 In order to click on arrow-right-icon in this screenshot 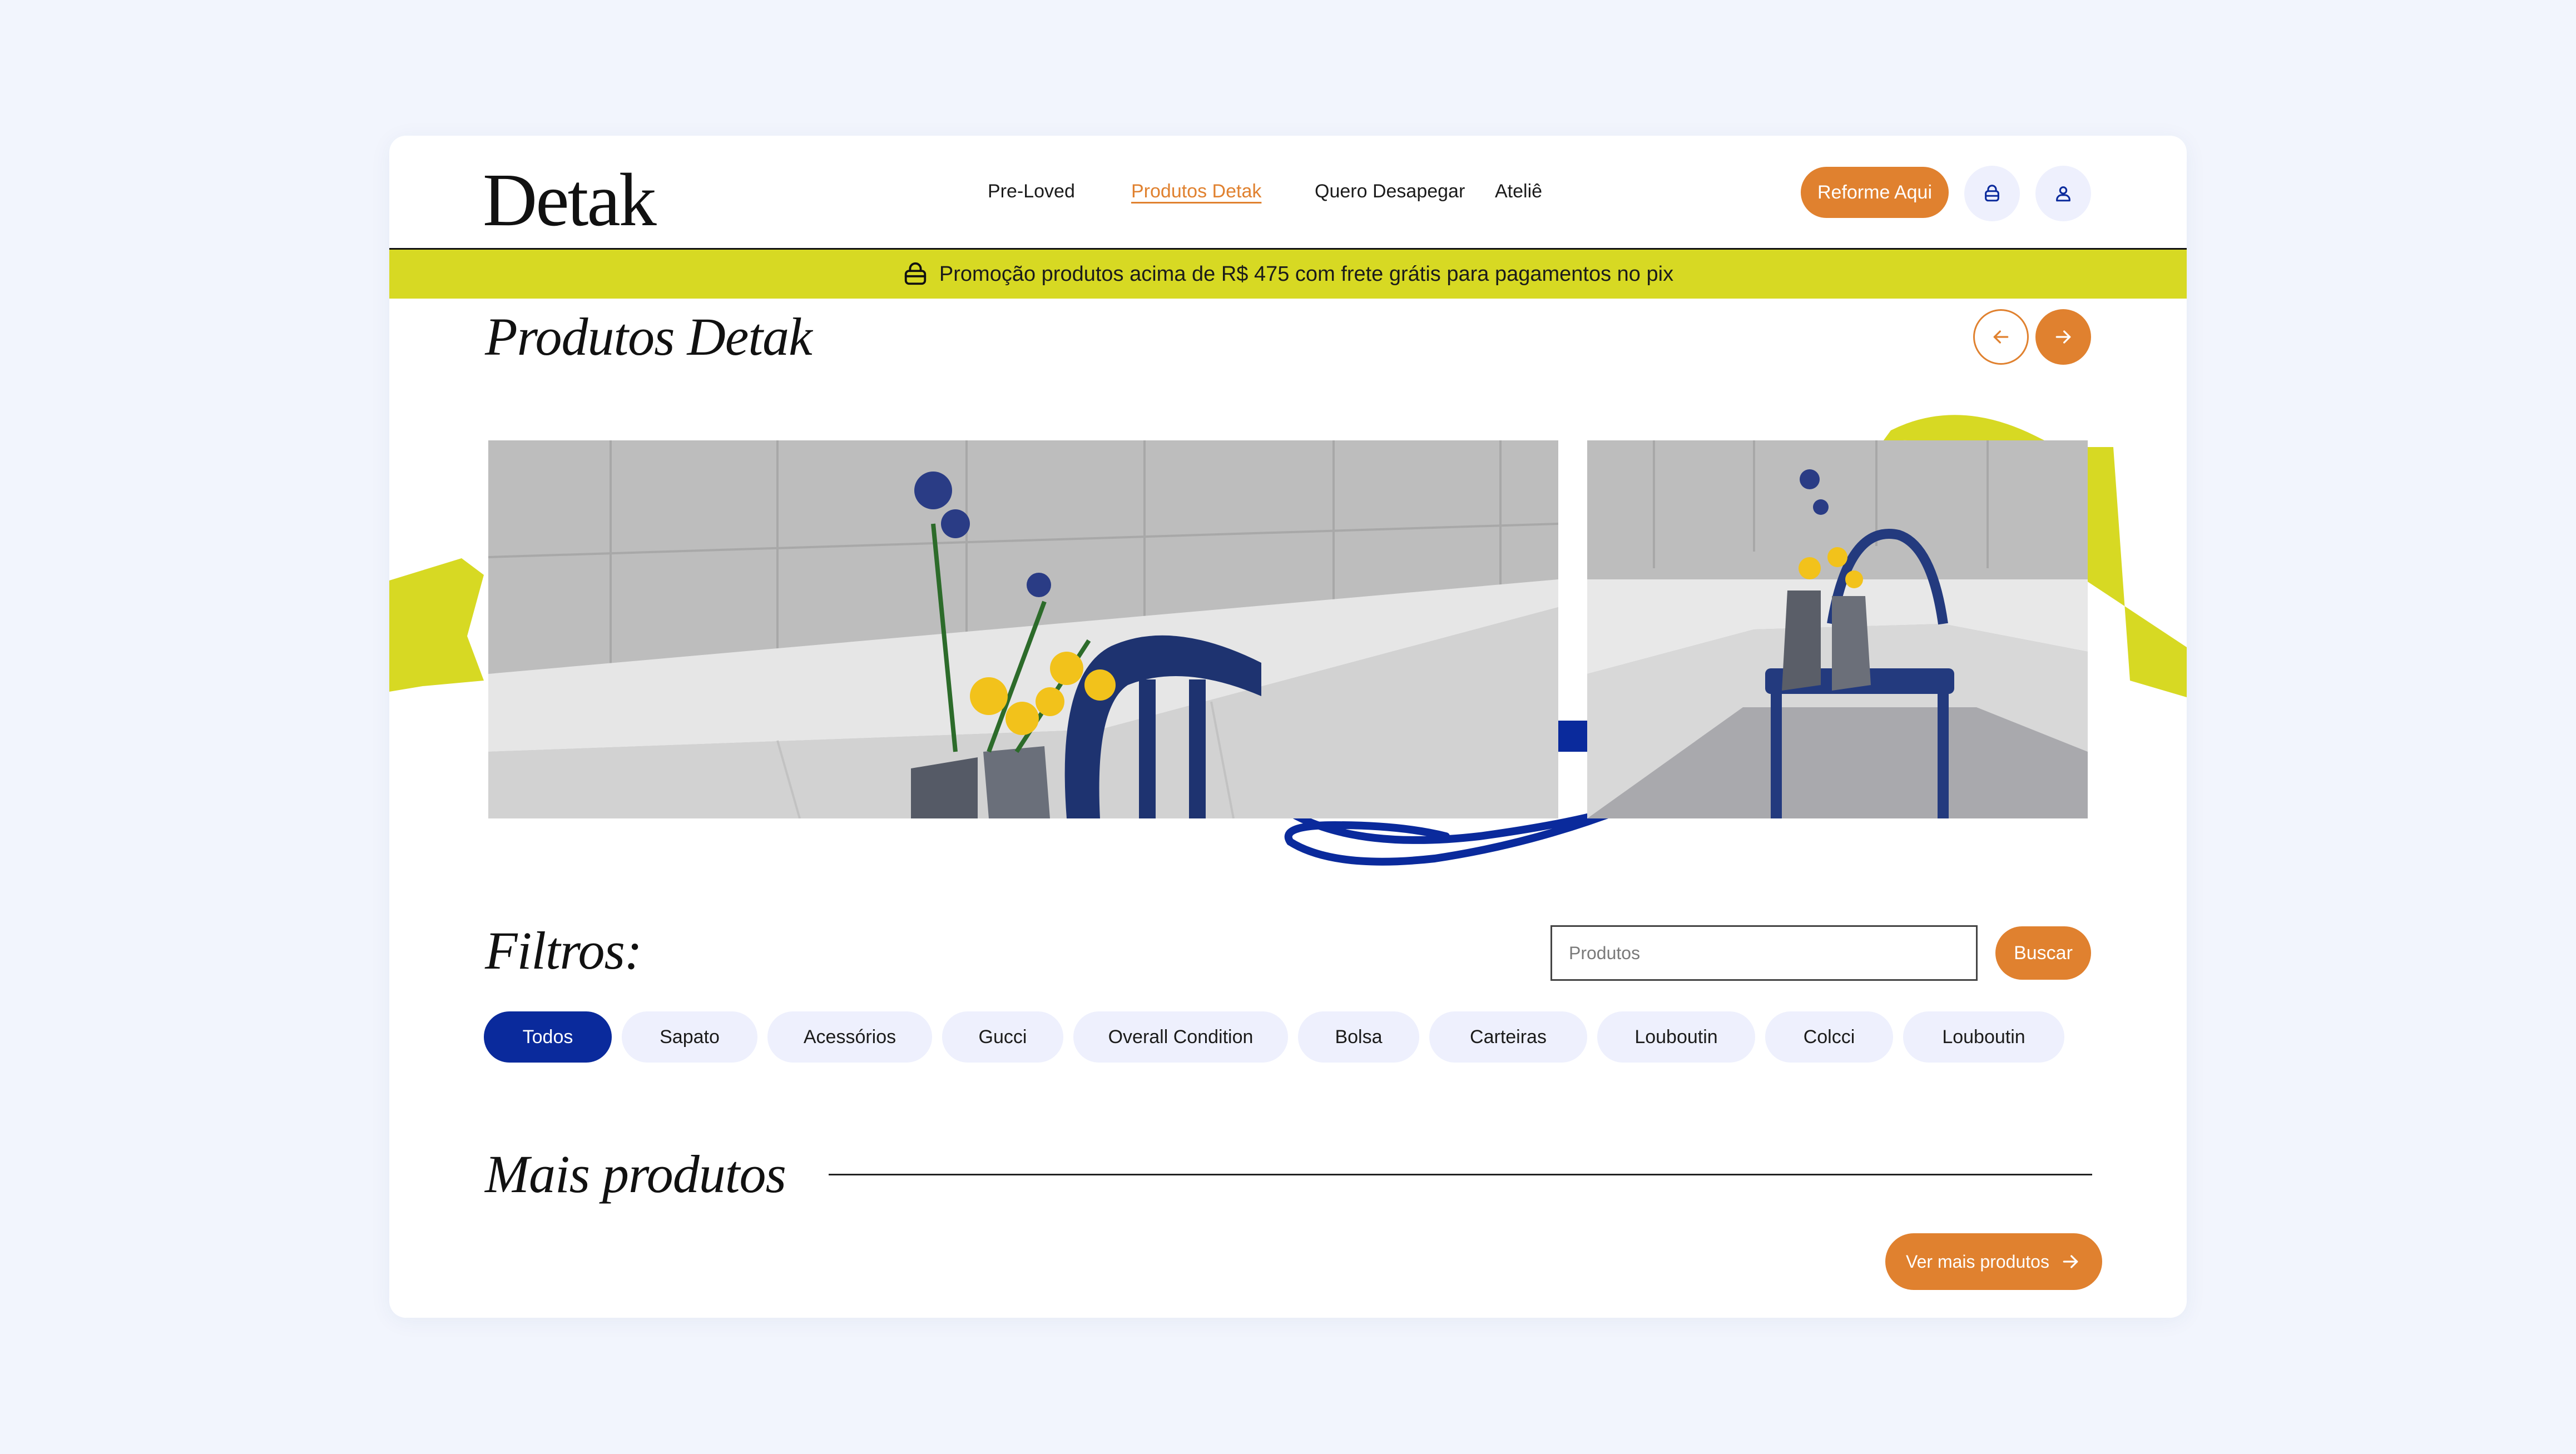, I will do `click(2070, 1261)`.